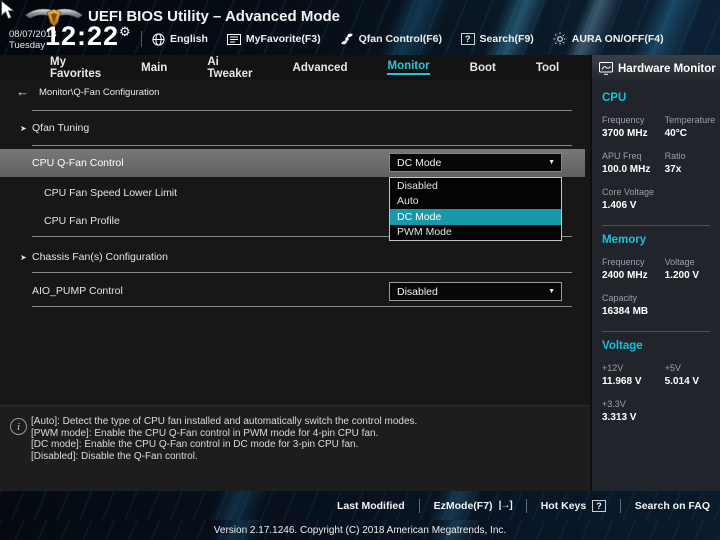  I want to click on ezmode-label: EzMode(F7), so click(463, 505).